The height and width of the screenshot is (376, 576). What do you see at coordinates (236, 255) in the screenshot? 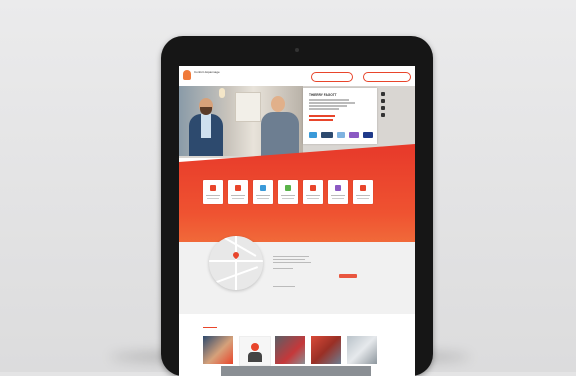
I see `map-pin-icon` at bounding box center [236, 255].